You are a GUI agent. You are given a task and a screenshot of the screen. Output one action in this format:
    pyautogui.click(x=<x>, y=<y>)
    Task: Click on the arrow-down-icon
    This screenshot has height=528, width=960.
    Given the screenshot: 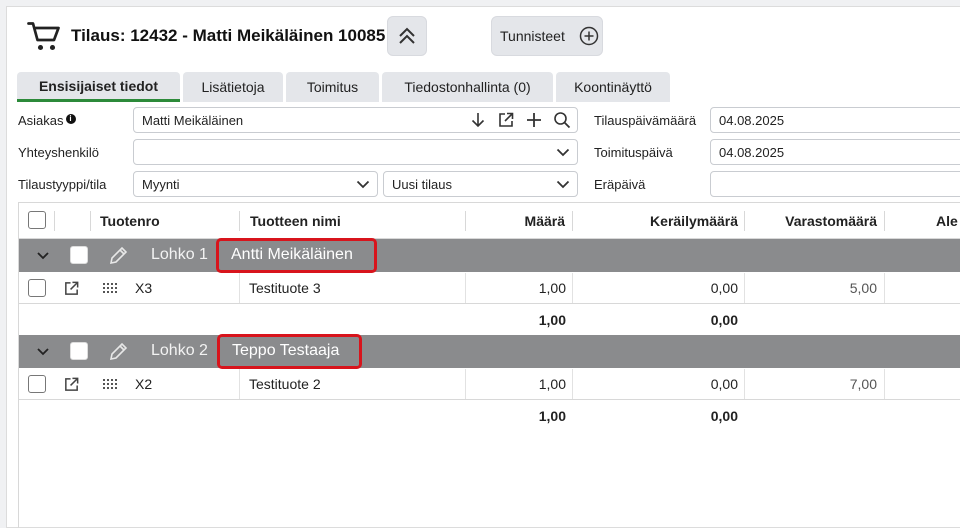 What is the action you would take?
    pyautogui.click(x=478, y=120)
    